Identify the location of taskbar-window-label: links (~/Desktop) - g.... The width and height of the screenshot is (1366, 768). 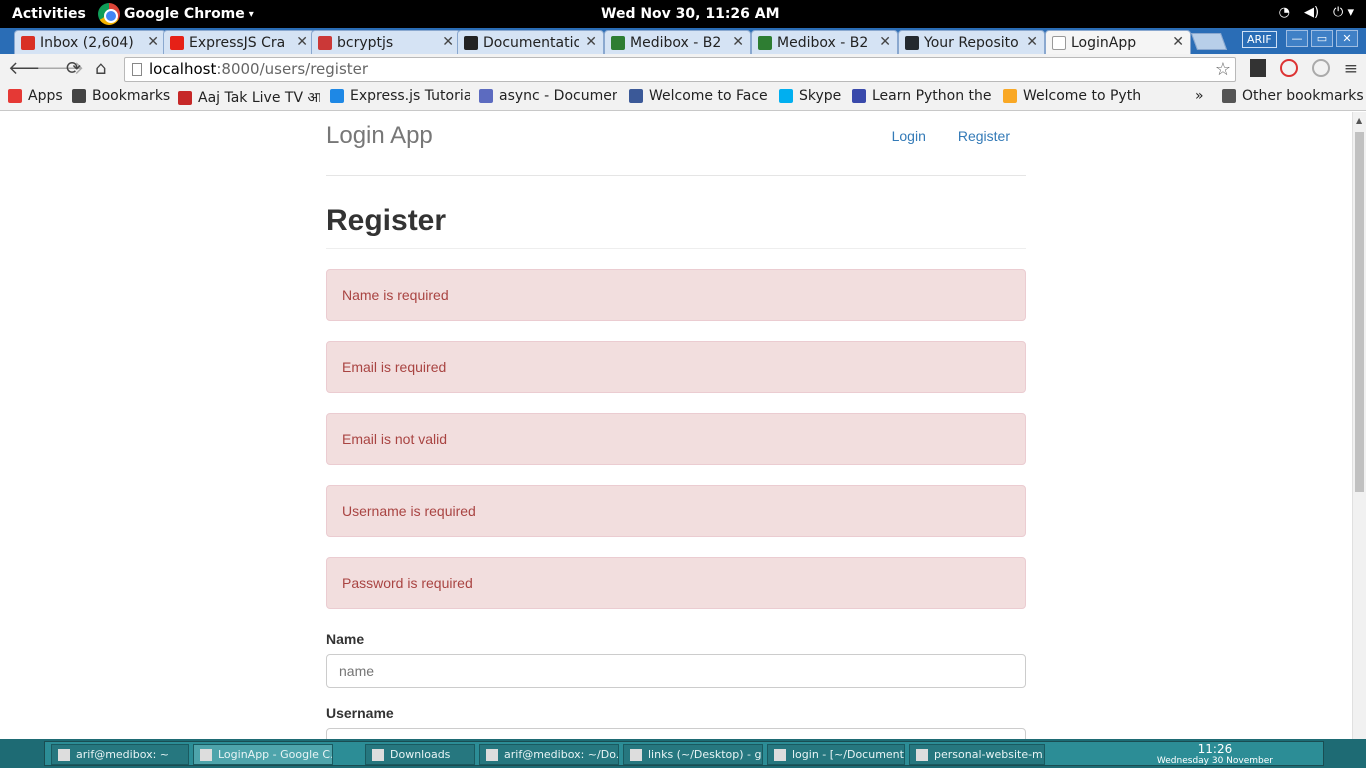
(705, 754).